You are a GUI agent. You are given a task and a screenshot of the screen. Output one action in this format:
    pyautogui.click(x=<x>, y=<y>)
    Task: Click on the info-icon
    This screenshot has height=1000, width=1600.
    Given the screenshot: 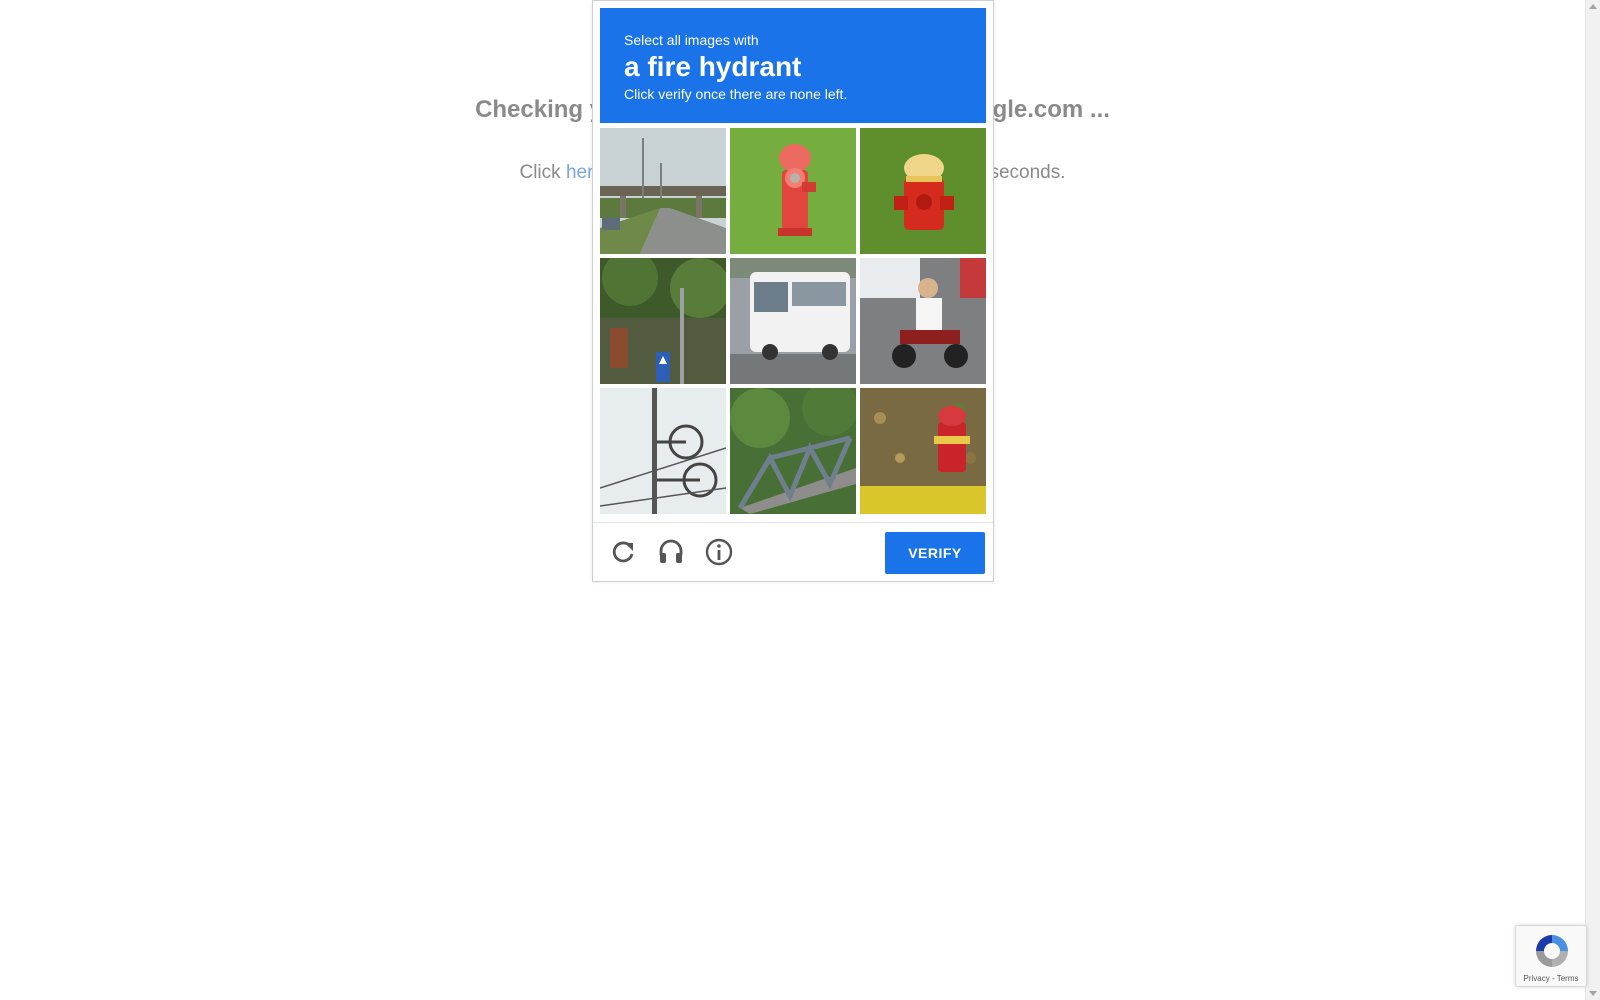 What is the action you would take?
    pyautogui.click(x=719, y=552)
    